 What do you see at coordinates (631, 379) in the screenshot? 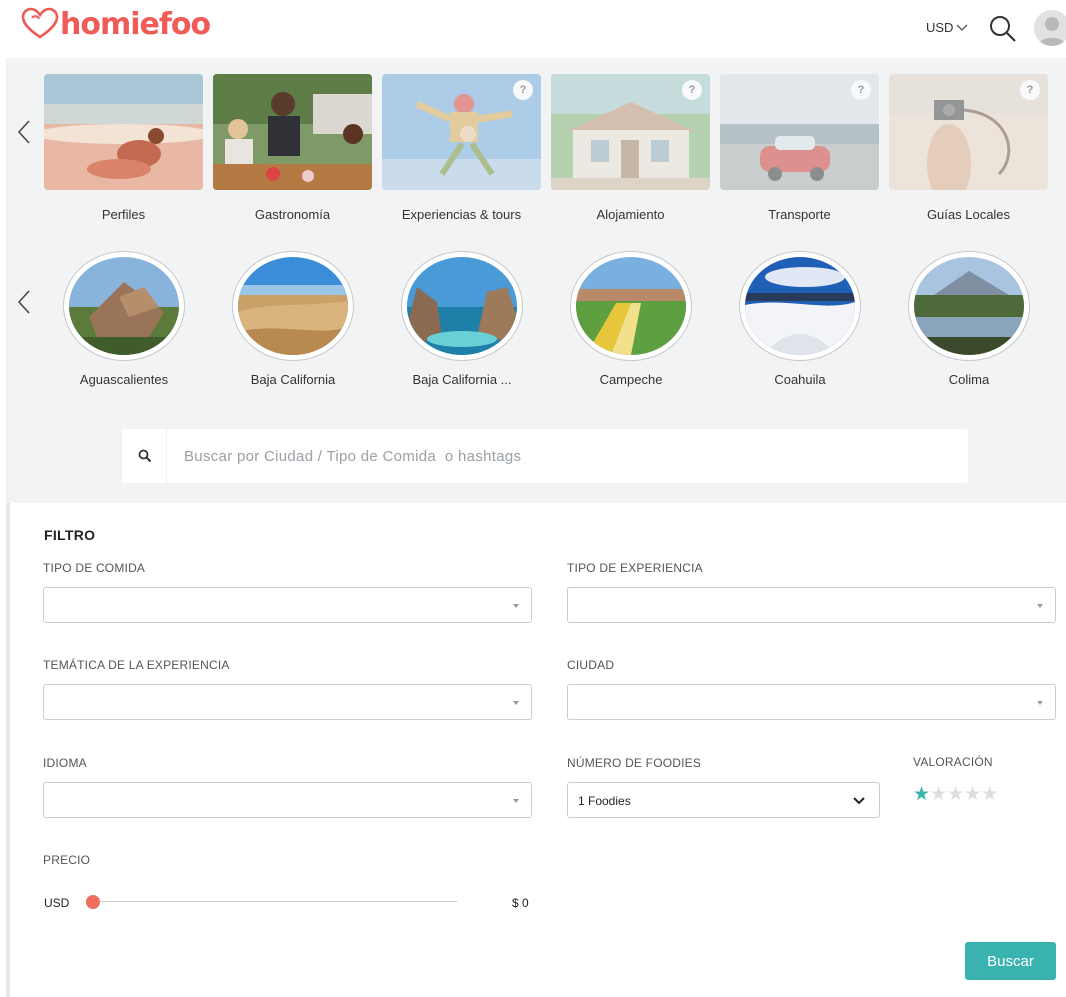
I see `state-label: Campeche` at bounding box center [631, 379].